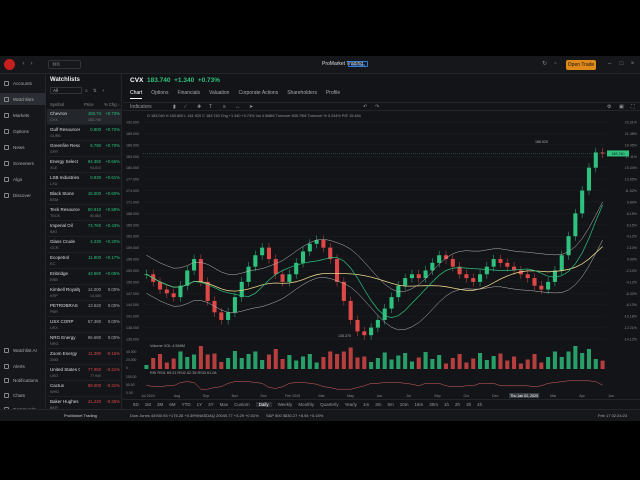  I want to click on search-input: ⌘K, so click(64, 64).